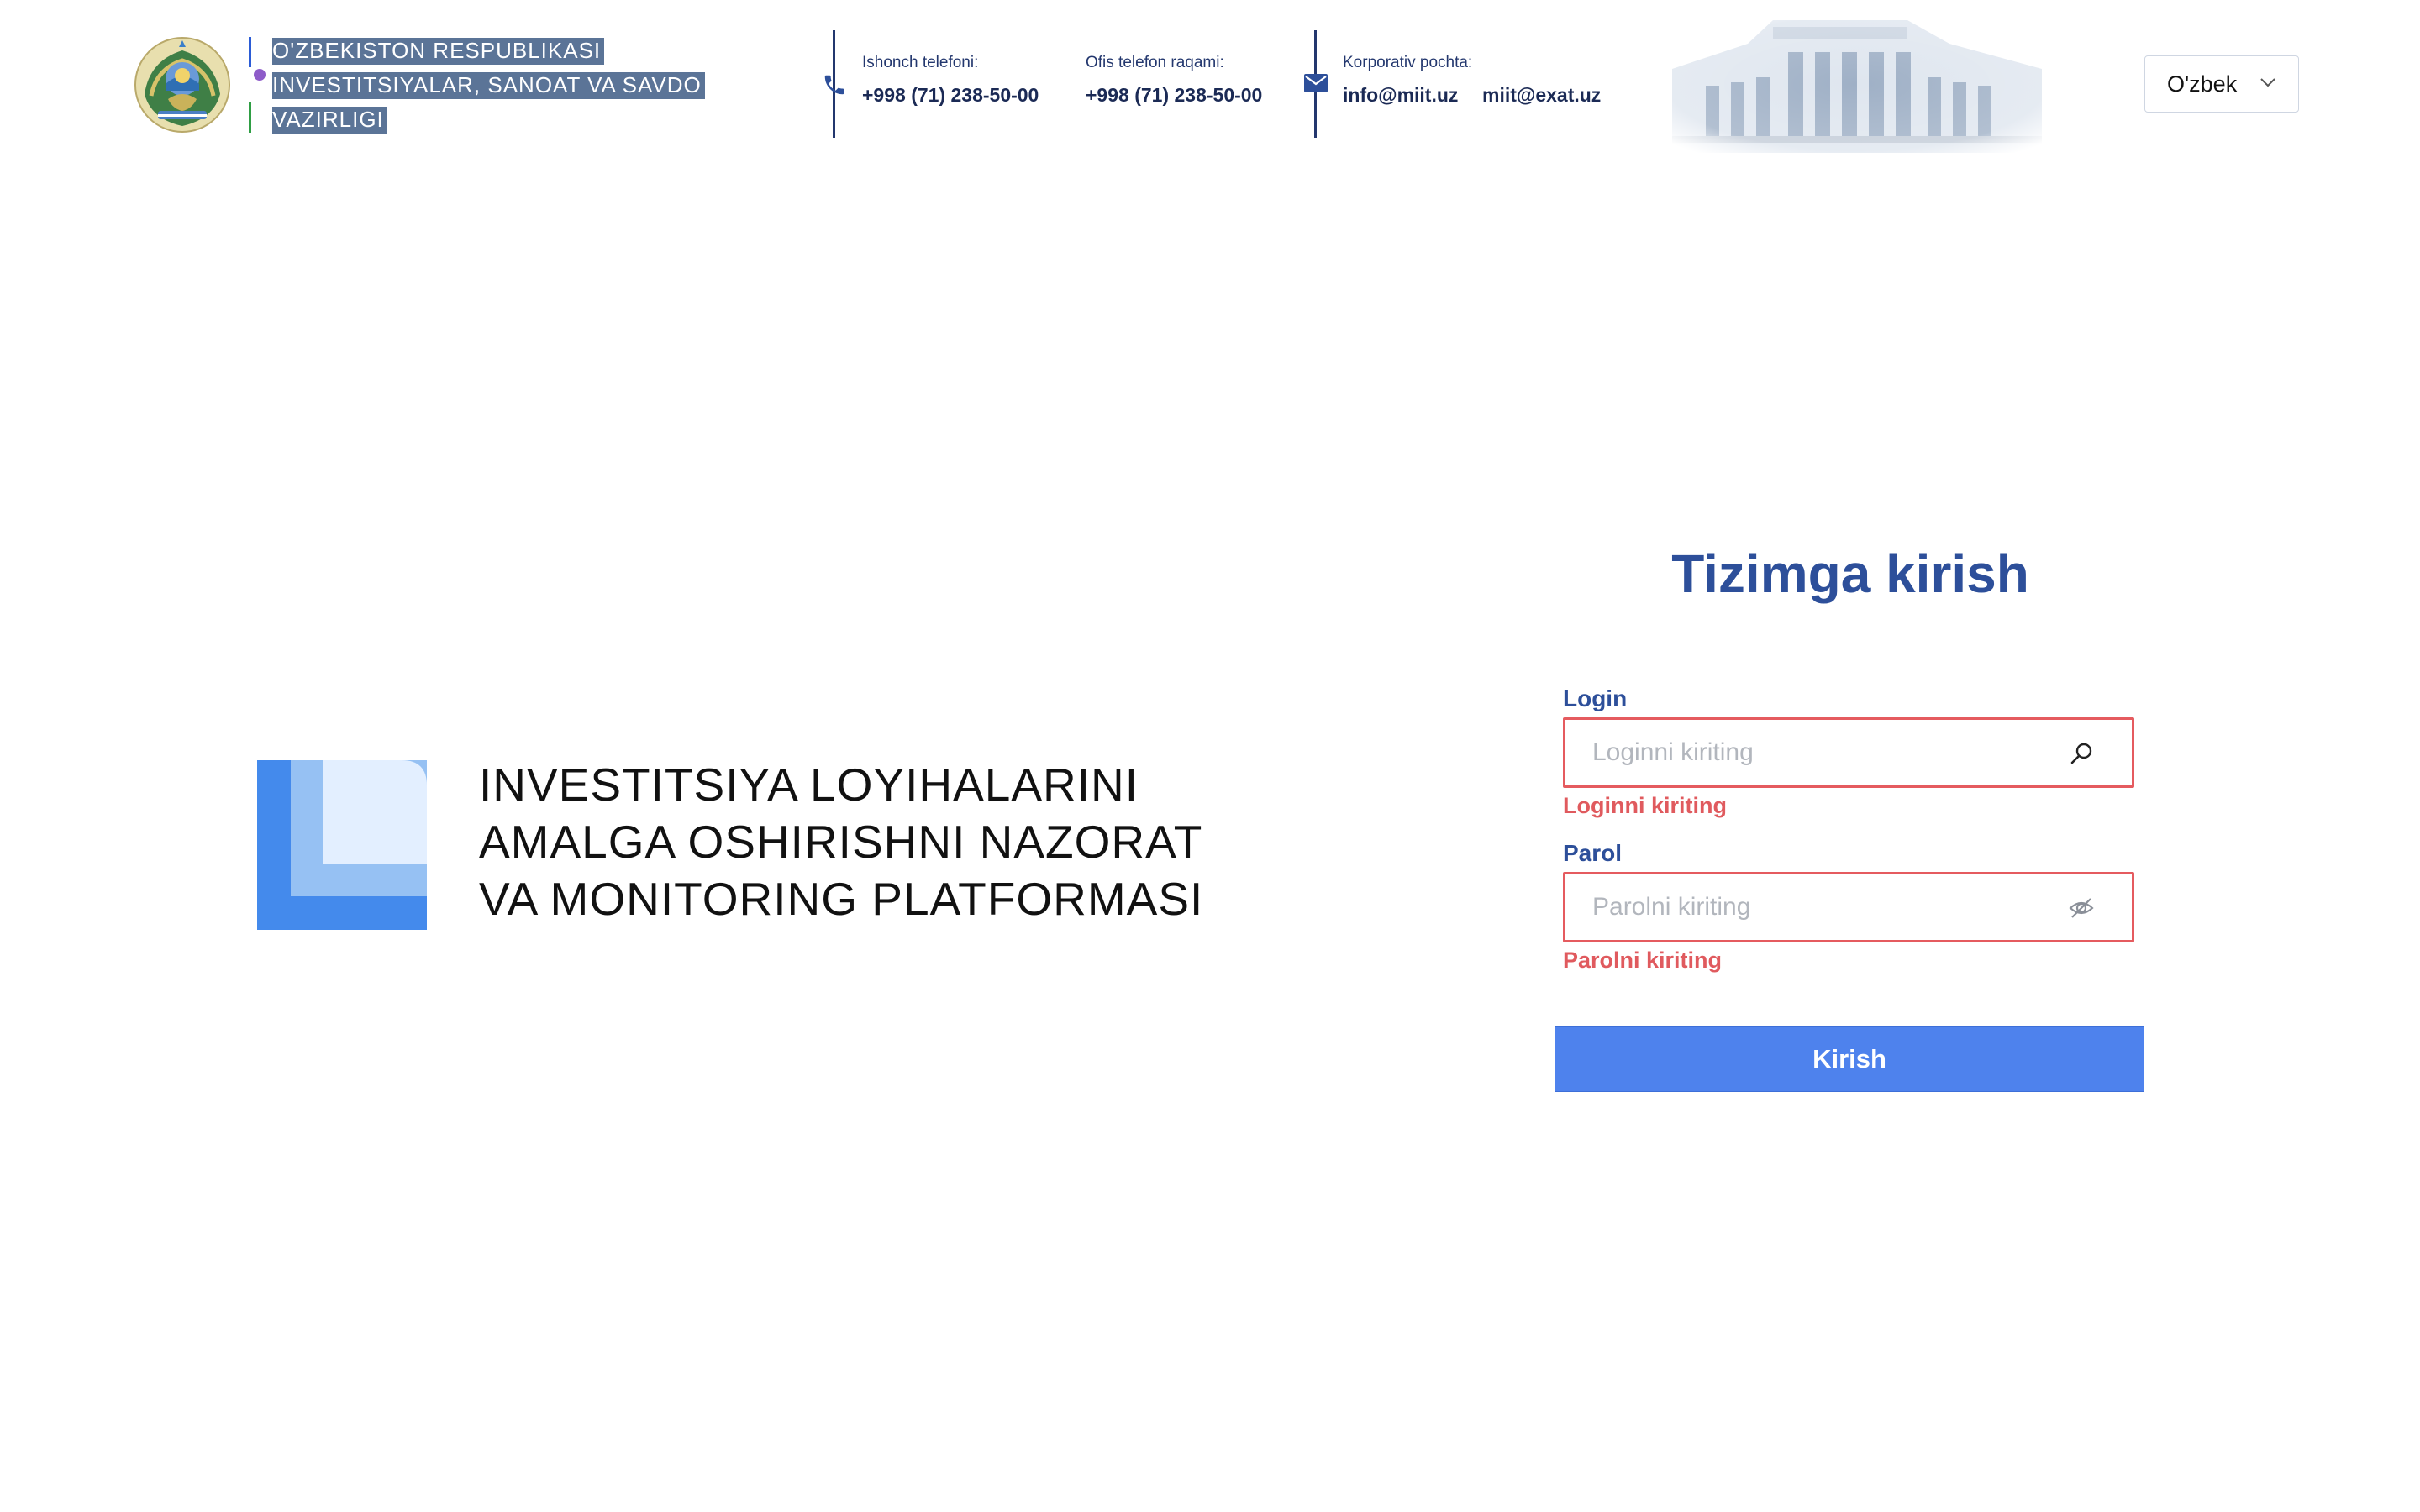  I want to click on login-title: Tizimga kirish, so click(1850, 573).